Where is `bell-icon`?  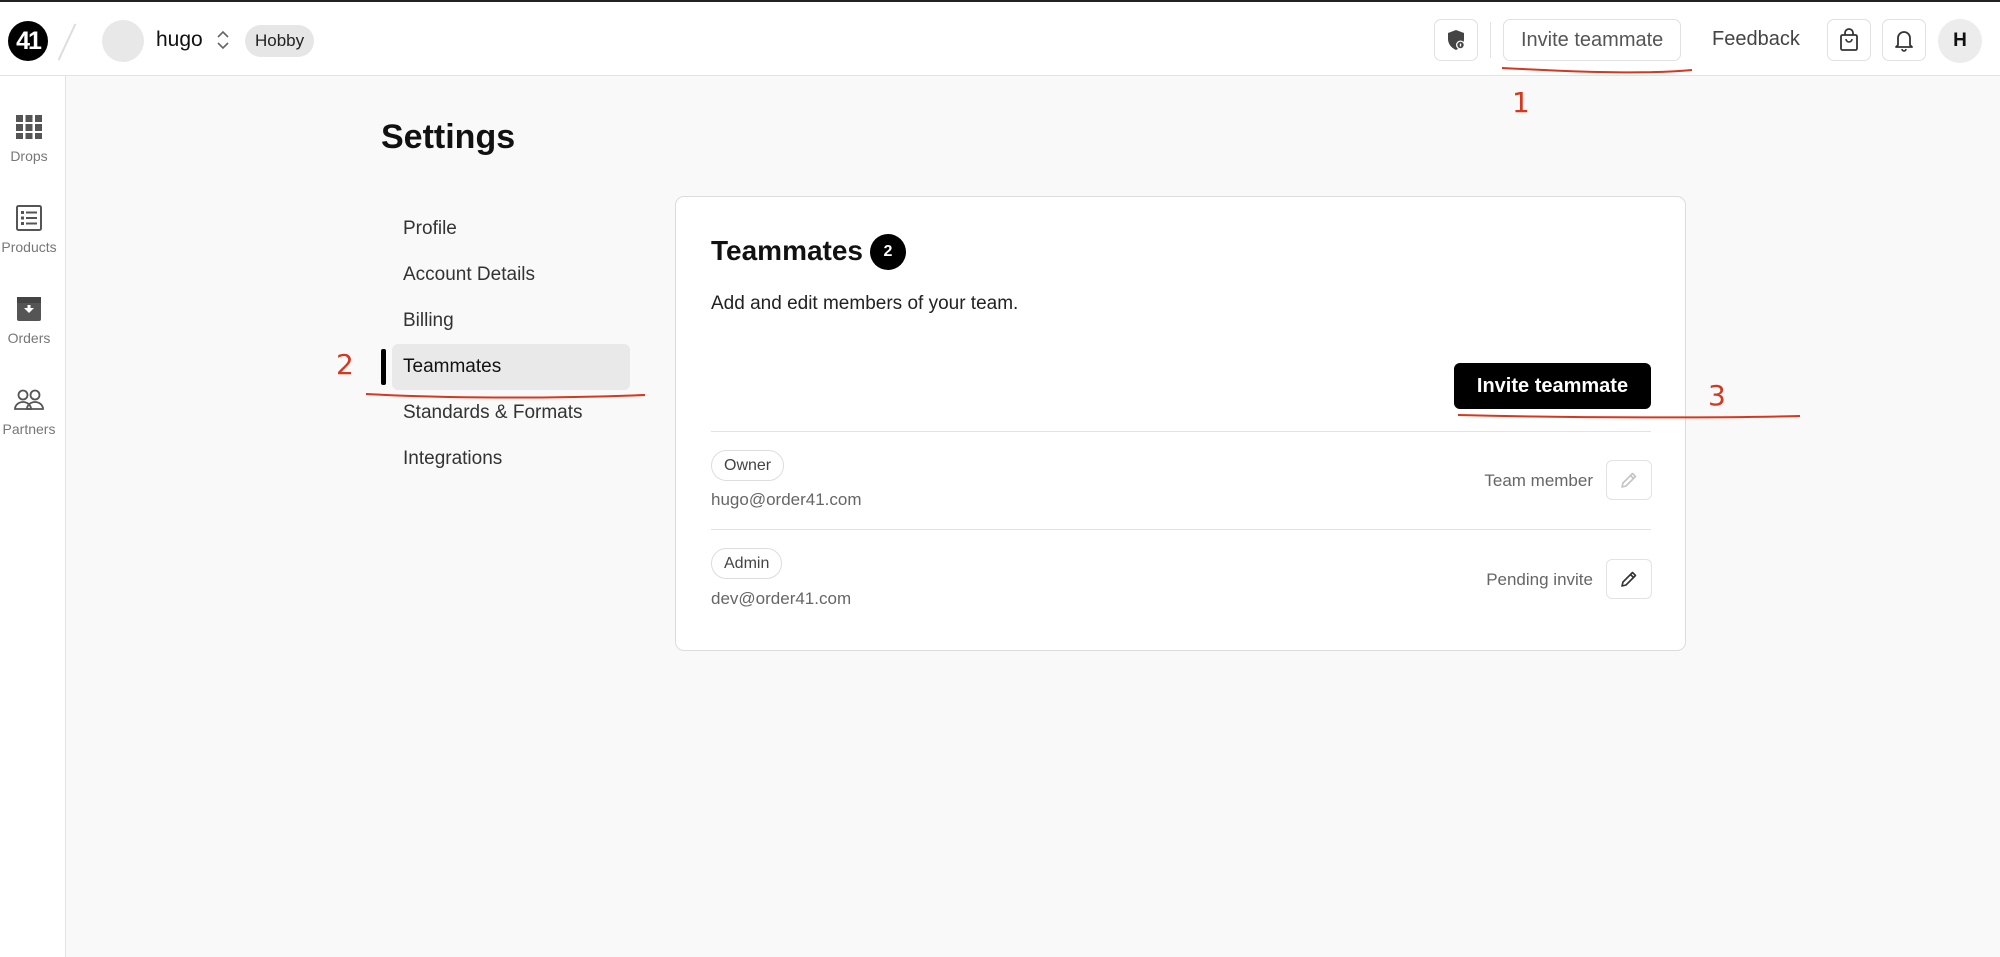
bell-icon is located at coordinates (1904, 41).